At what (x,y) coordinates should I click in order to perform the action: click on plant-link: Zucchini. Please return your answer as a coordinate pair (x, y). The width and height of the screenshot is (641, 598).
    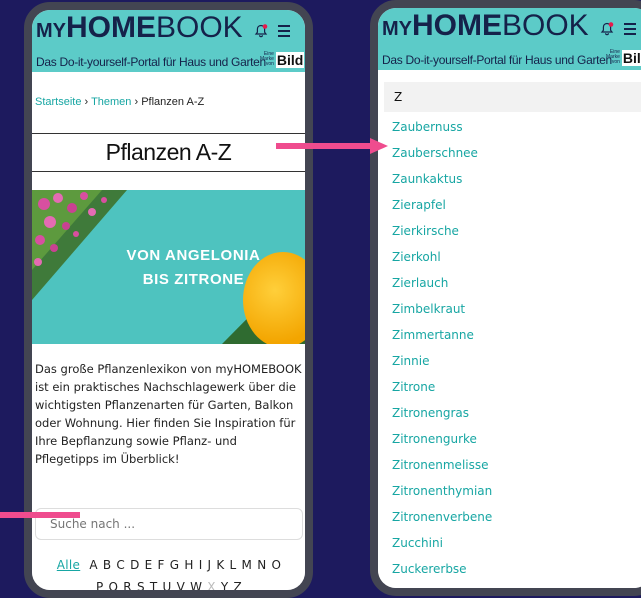
    Looking at the image, I should click on (442, 543).